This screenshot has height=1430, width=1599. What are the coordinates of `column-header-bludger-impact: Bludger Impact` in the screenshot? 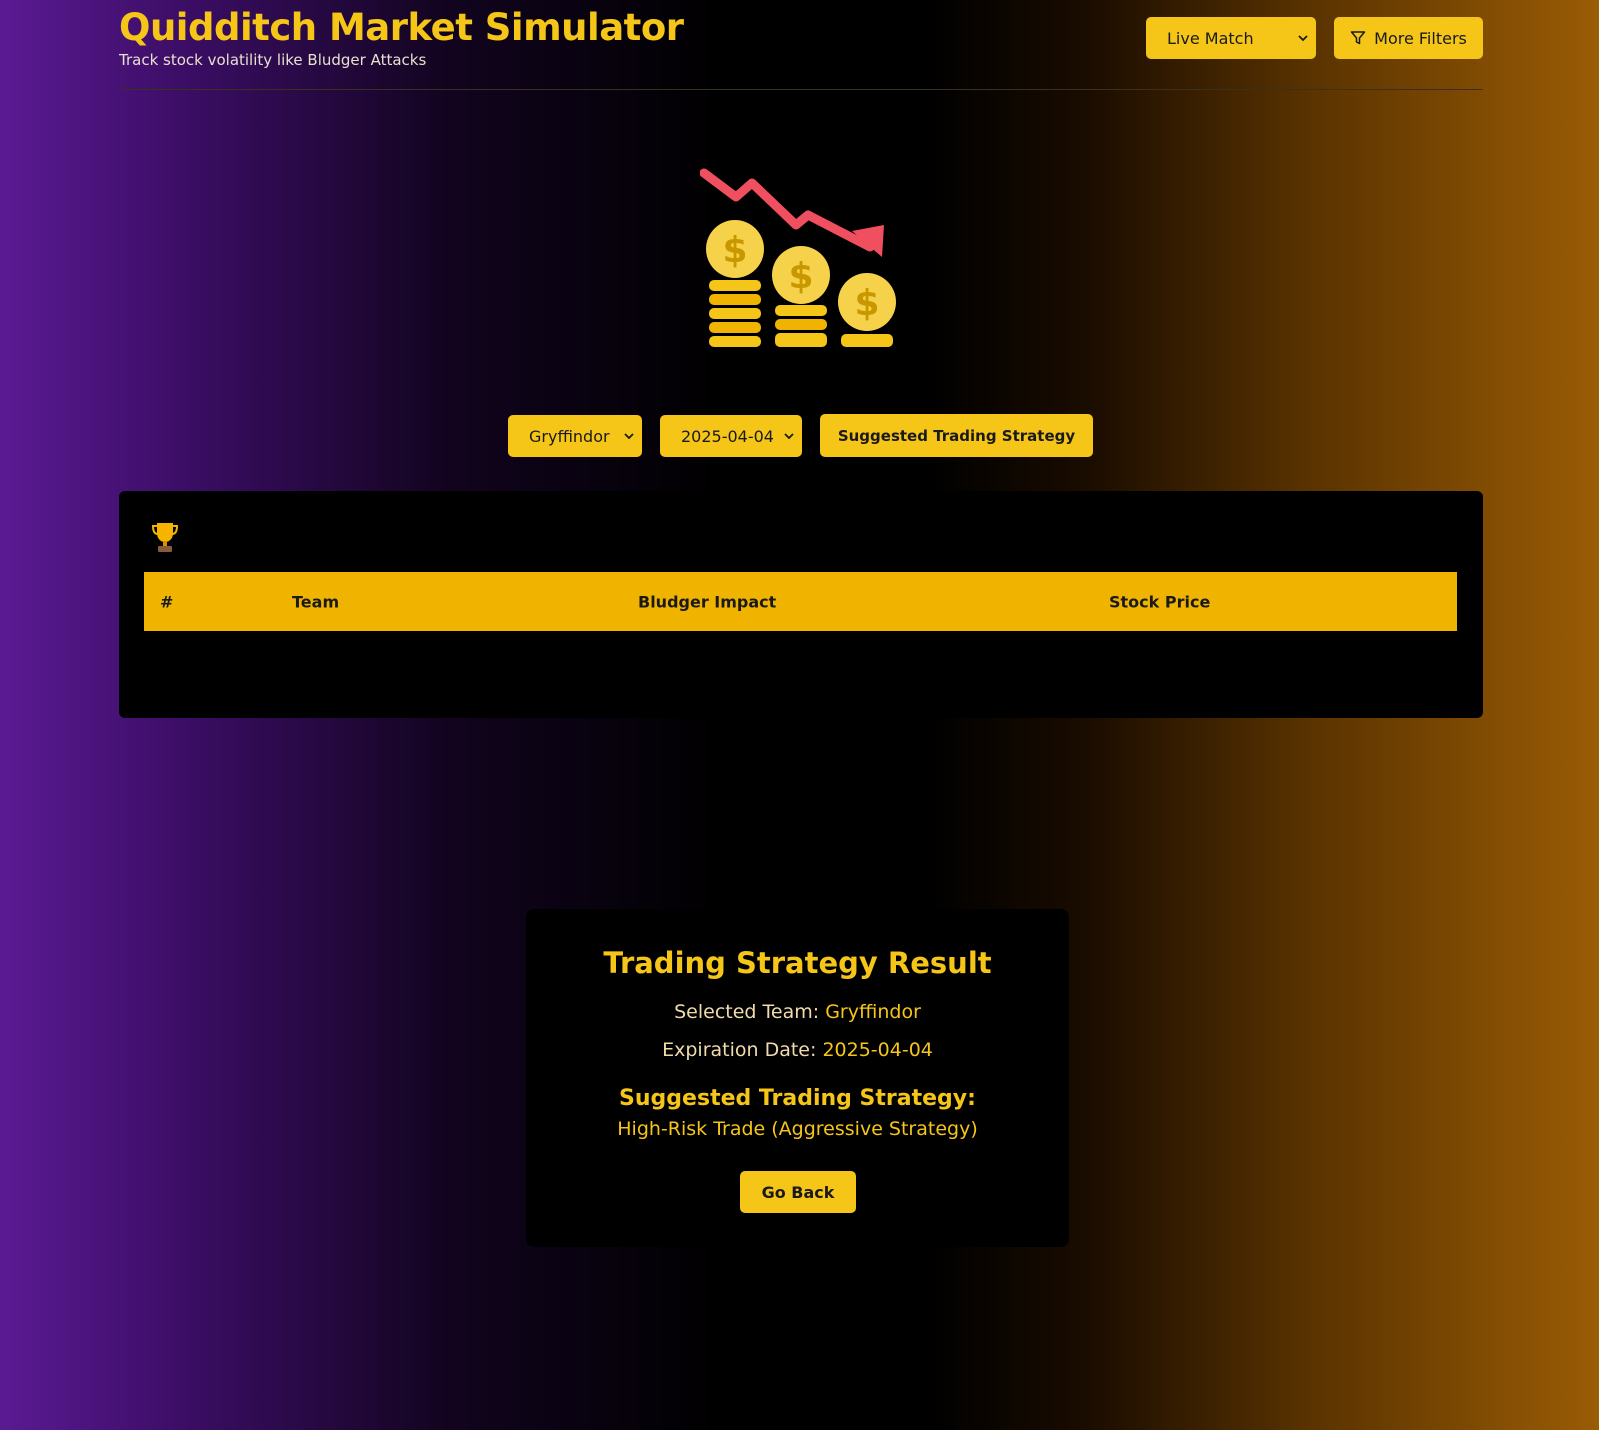 It's located at (707, 601).